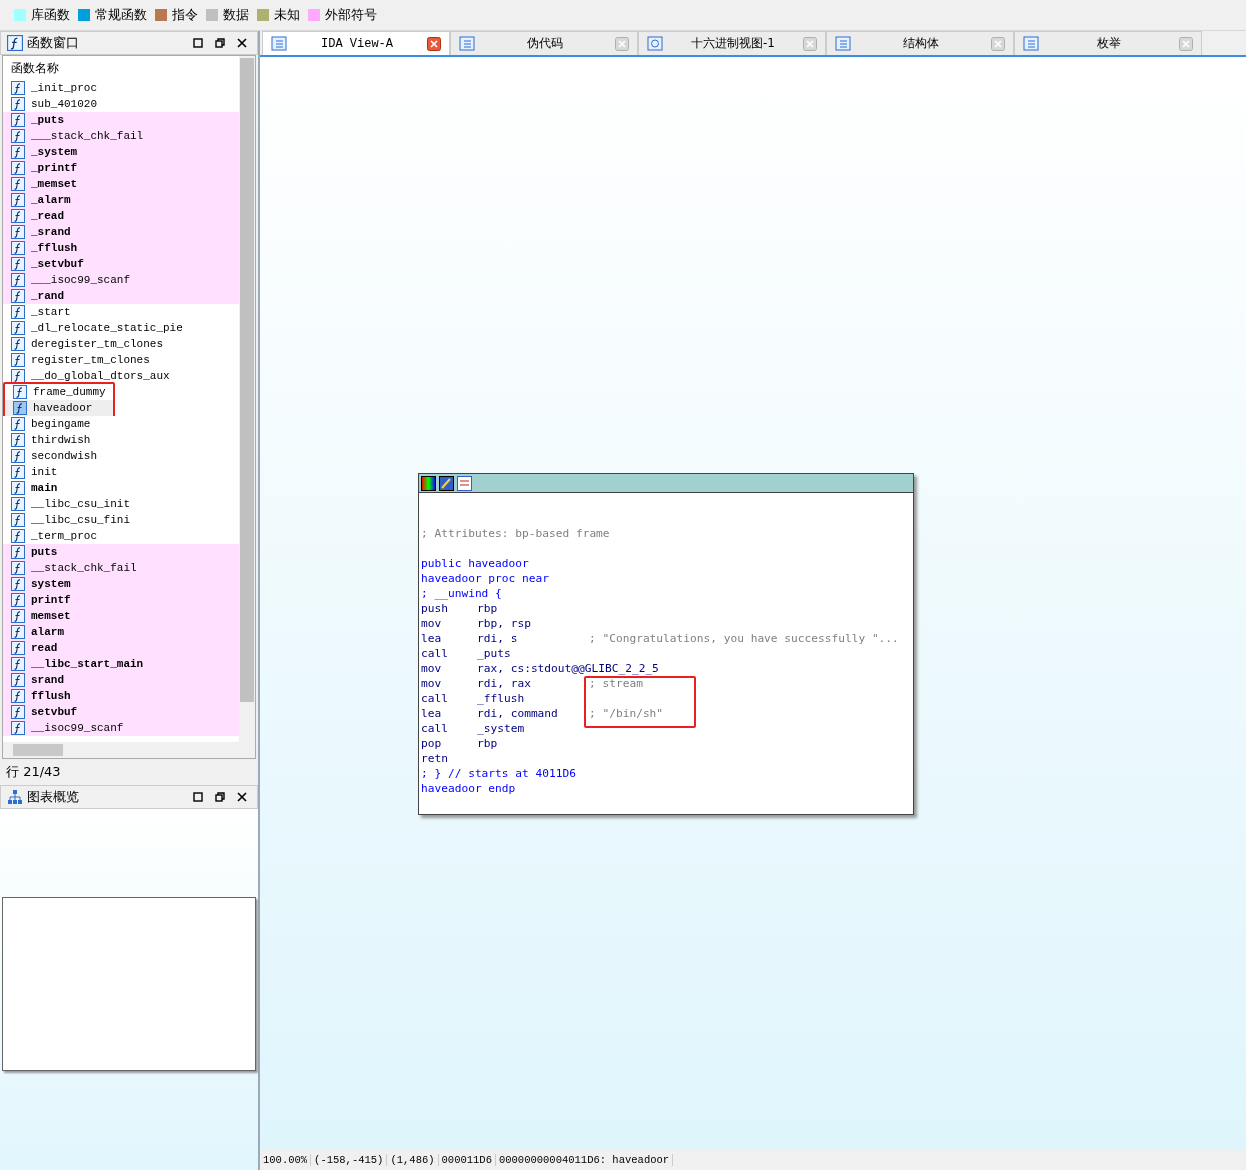 This screenshot has height=1170, width=1246. What do you see at coordinates (44, 648) in the screenshot?
I see `function-name: read` at bounding box center [44, 648].